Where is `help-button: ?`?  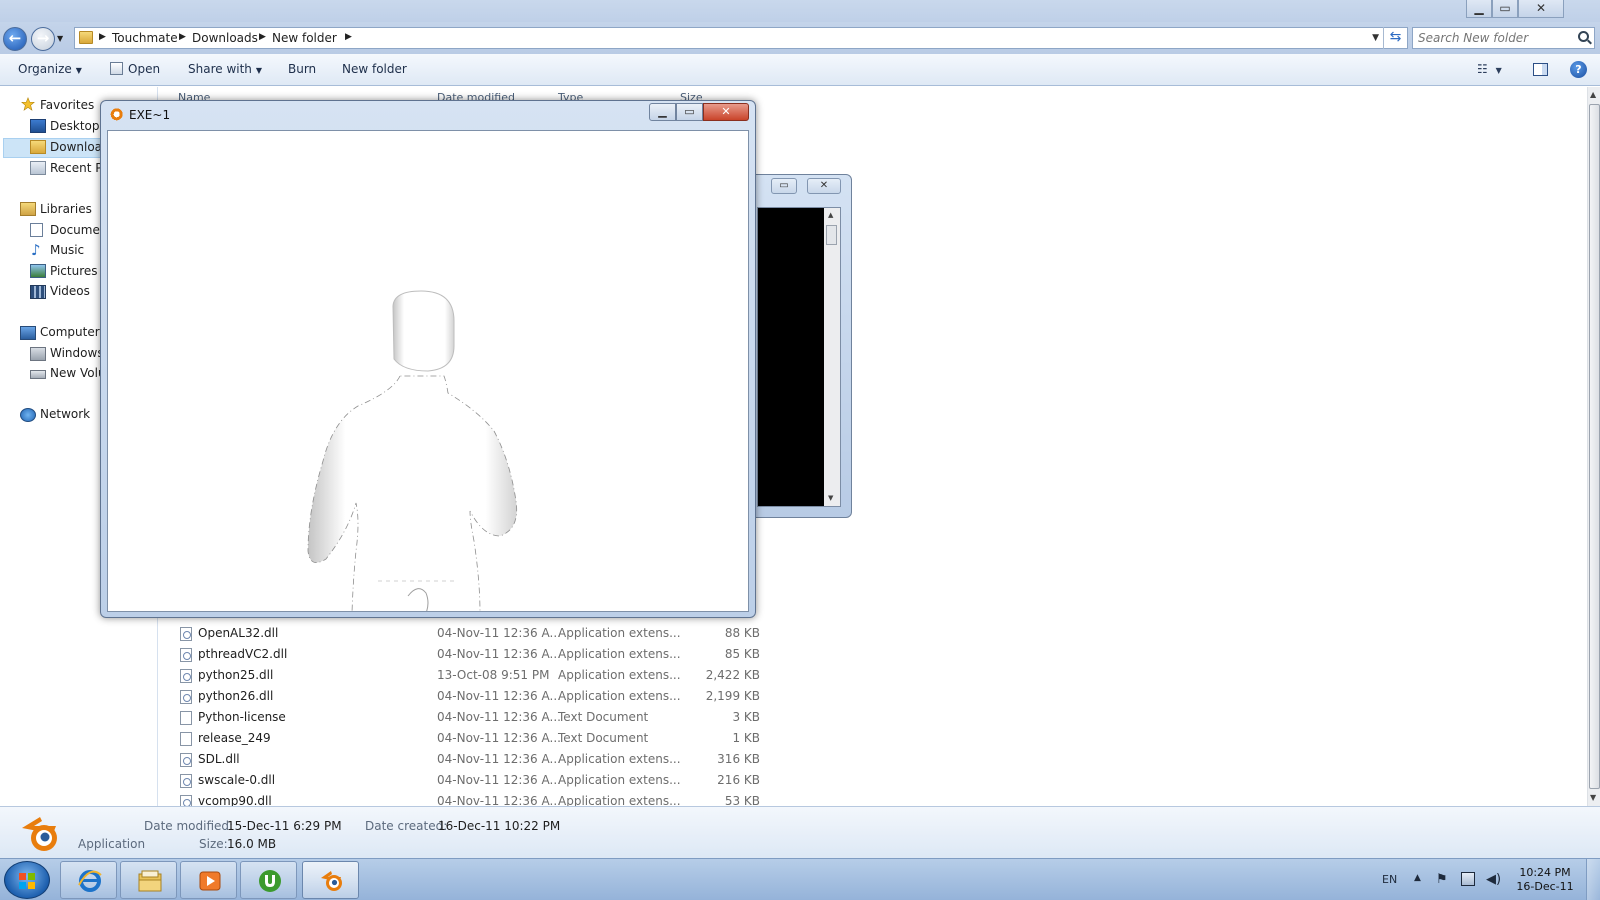 help-button: ? is located at coordinates (1578, 69).